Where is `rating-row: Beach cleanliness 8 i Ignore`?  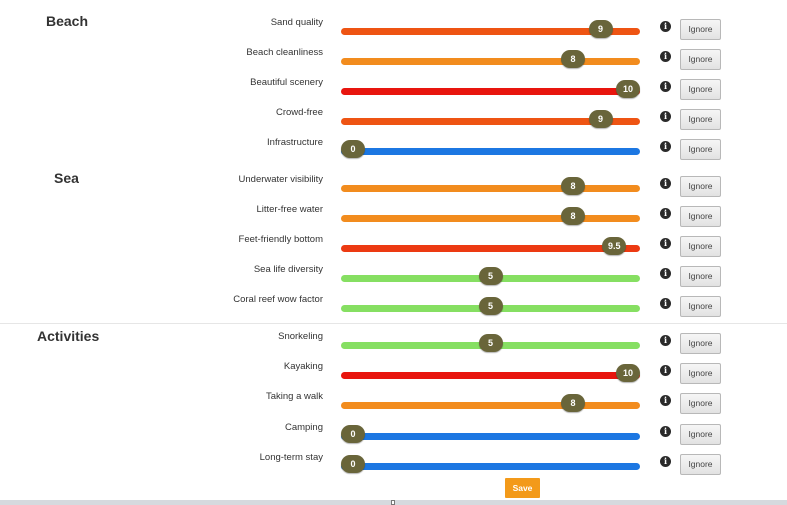 rating-row: Beach cleanliness 8 i Ignore is located at coordinates (393, 54).